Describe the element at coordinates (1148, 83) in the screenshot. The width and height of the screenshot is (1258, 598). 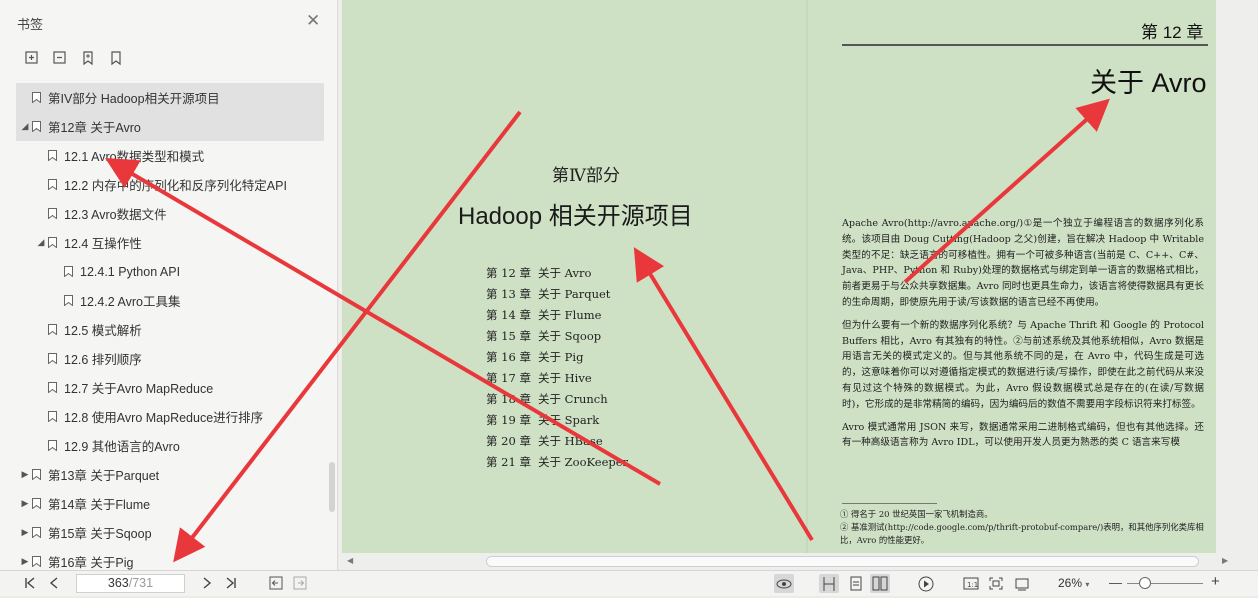
I see `chapter-title: 关于 Avro` at that location.